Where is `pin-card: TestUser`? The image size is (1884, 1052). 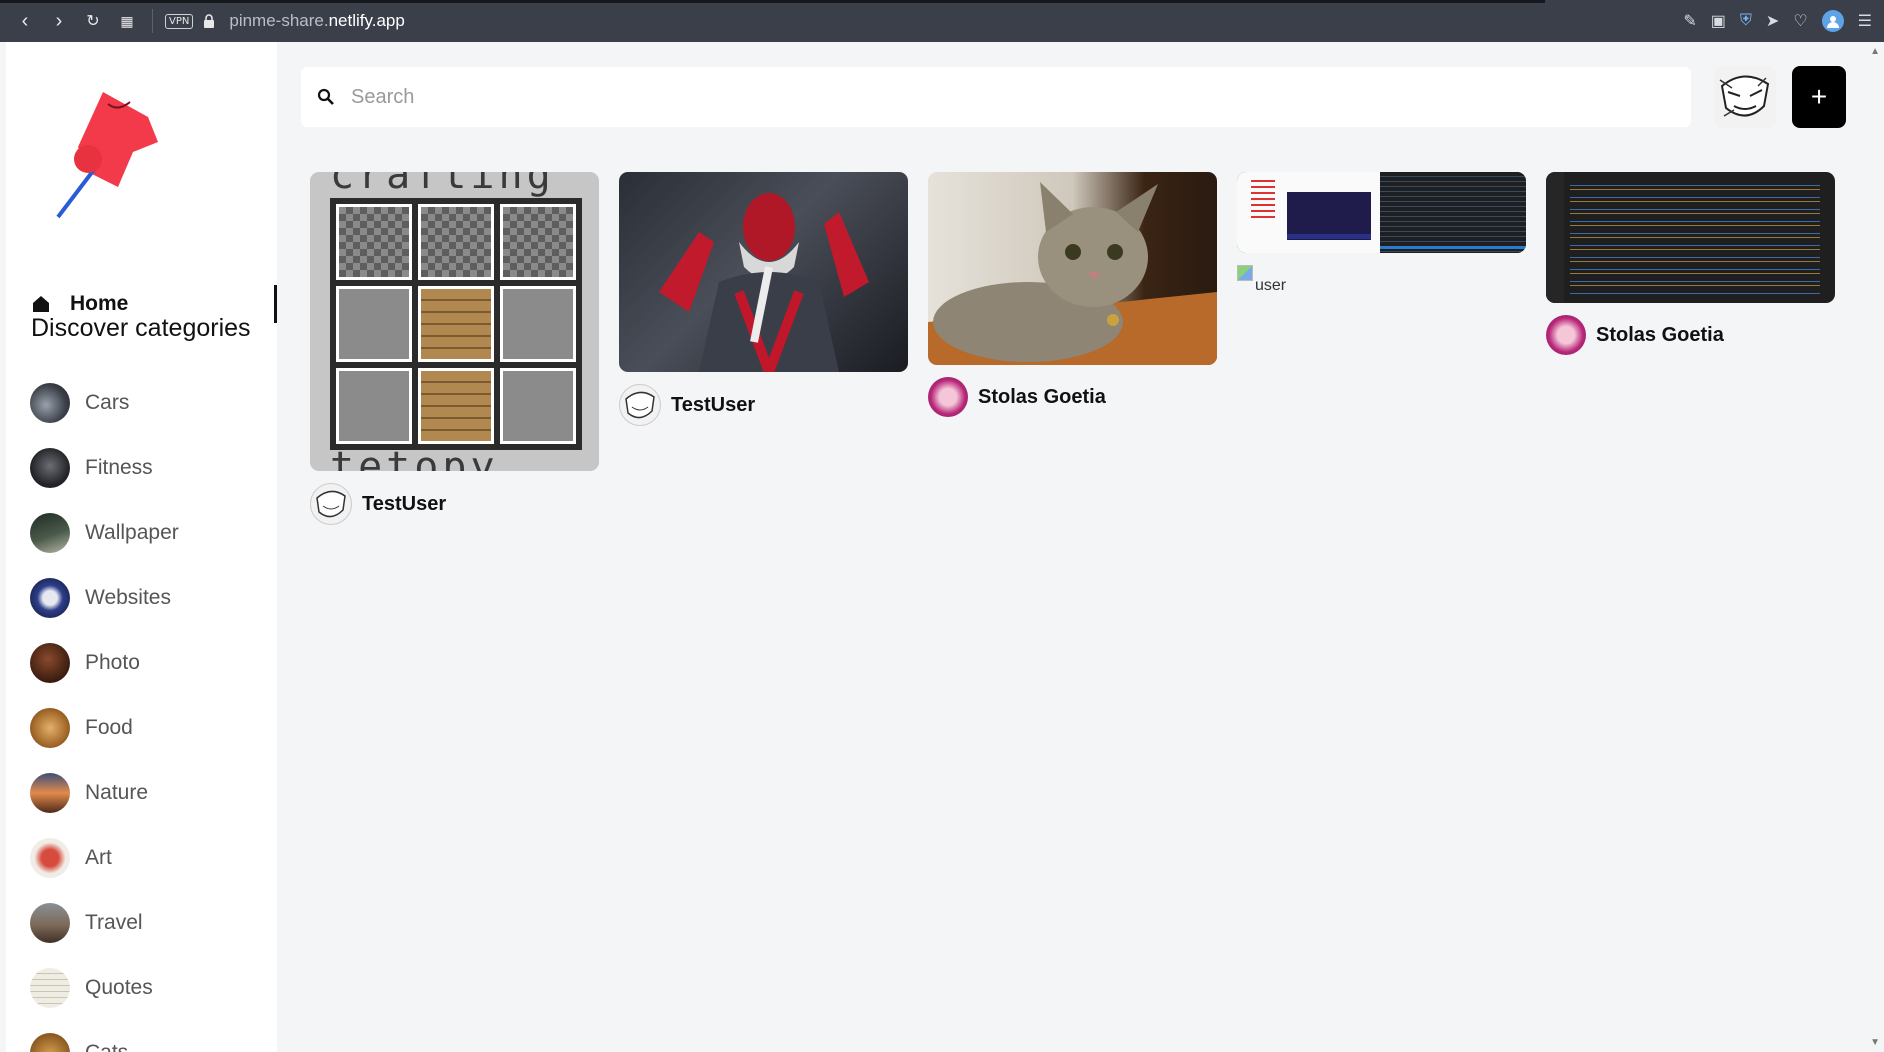 pin-card: TestUser is located at coordinates (763, 299).